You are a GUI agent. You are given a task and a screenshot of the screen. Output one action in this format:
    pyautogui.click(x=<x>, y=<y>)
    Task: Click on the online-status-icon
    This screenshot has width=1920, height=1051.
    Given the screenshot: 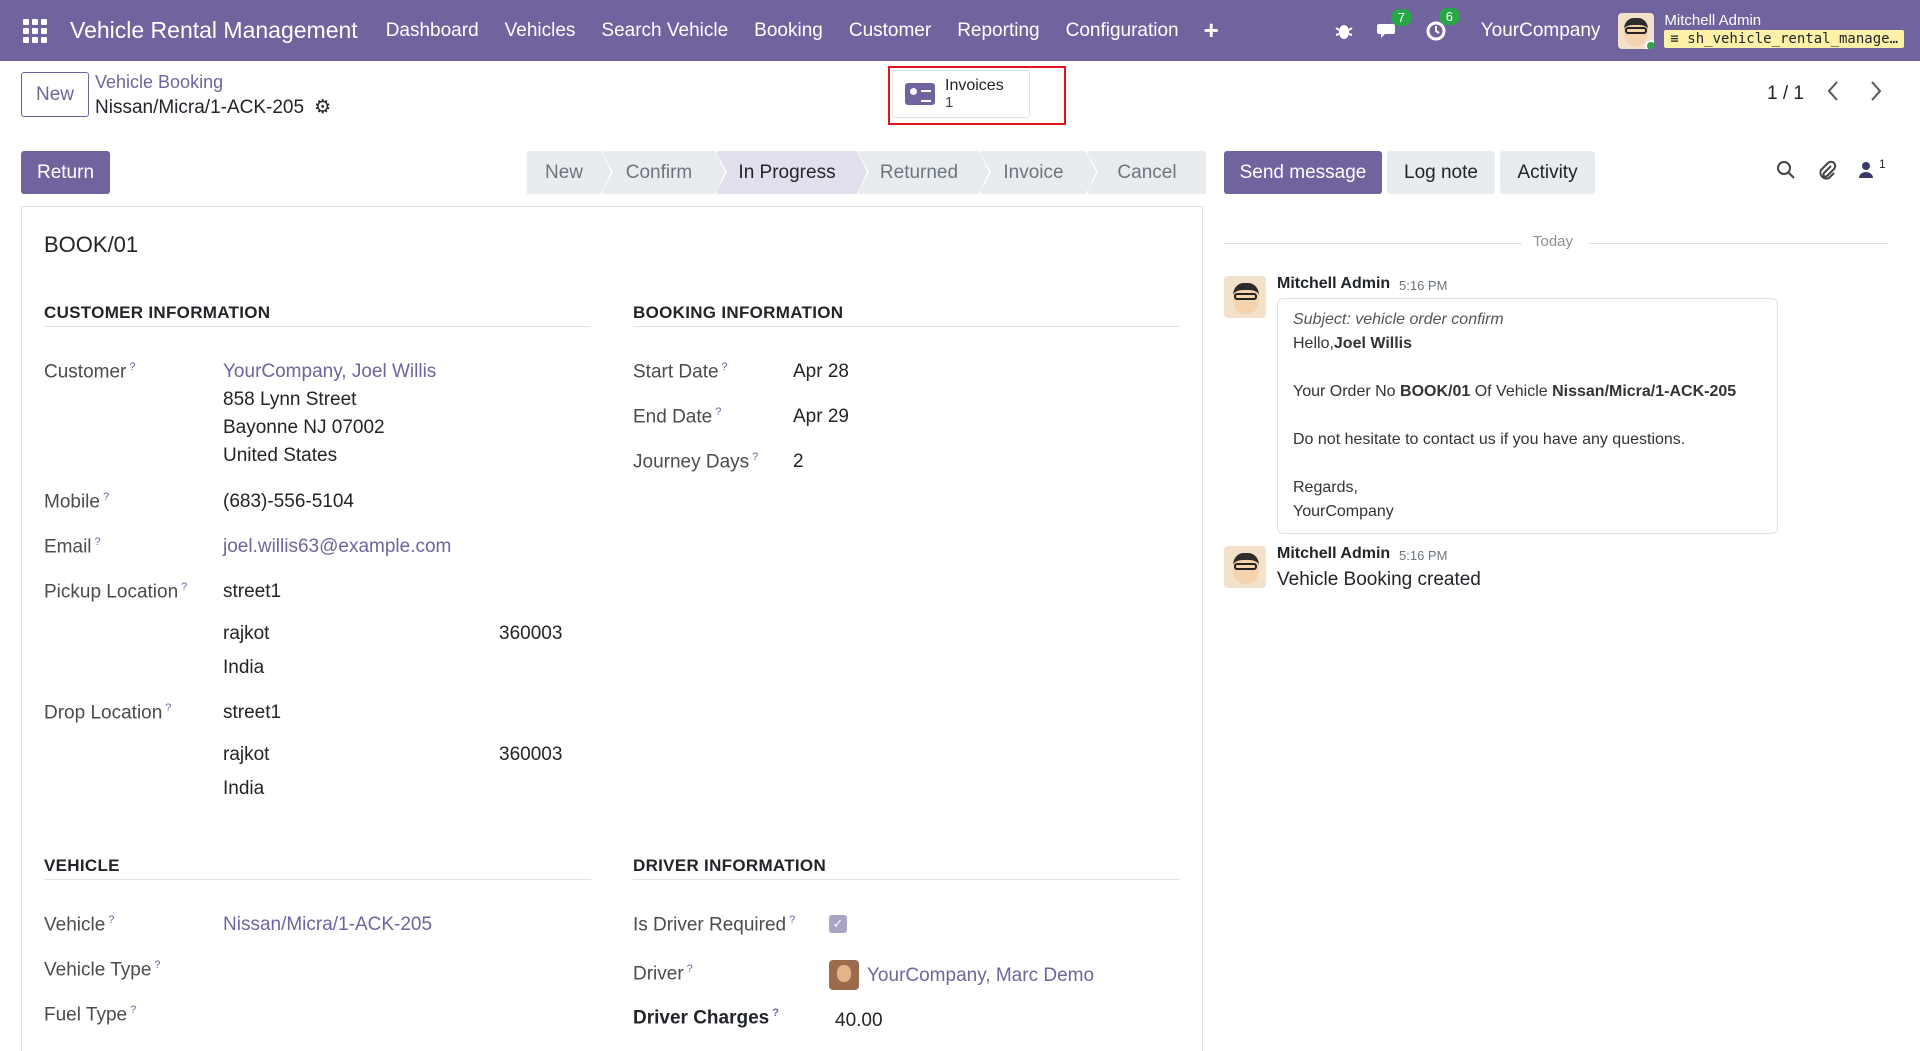 What is the action you would take?
    pyautogui.click(x=1650, y=44)
    